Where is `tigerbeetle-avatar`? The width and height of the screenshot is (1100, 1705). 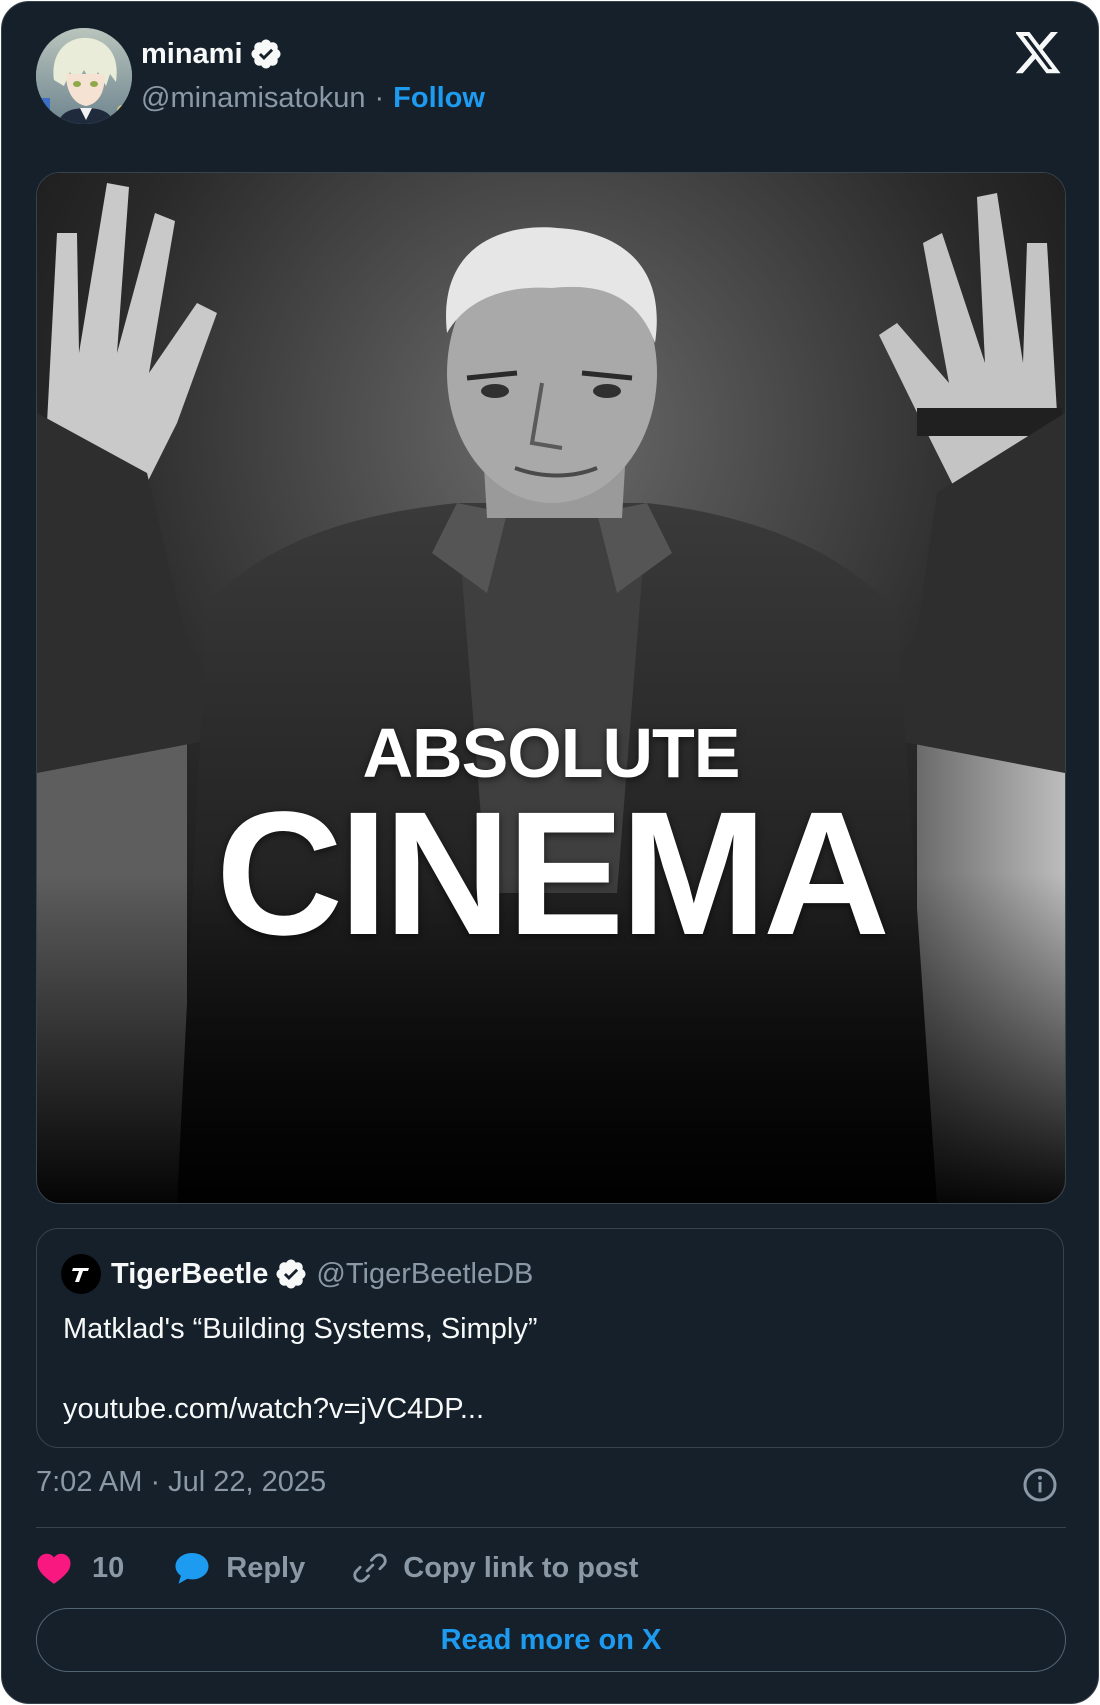
tigerbeetle-avatar is located at coordinates (81, 1274).